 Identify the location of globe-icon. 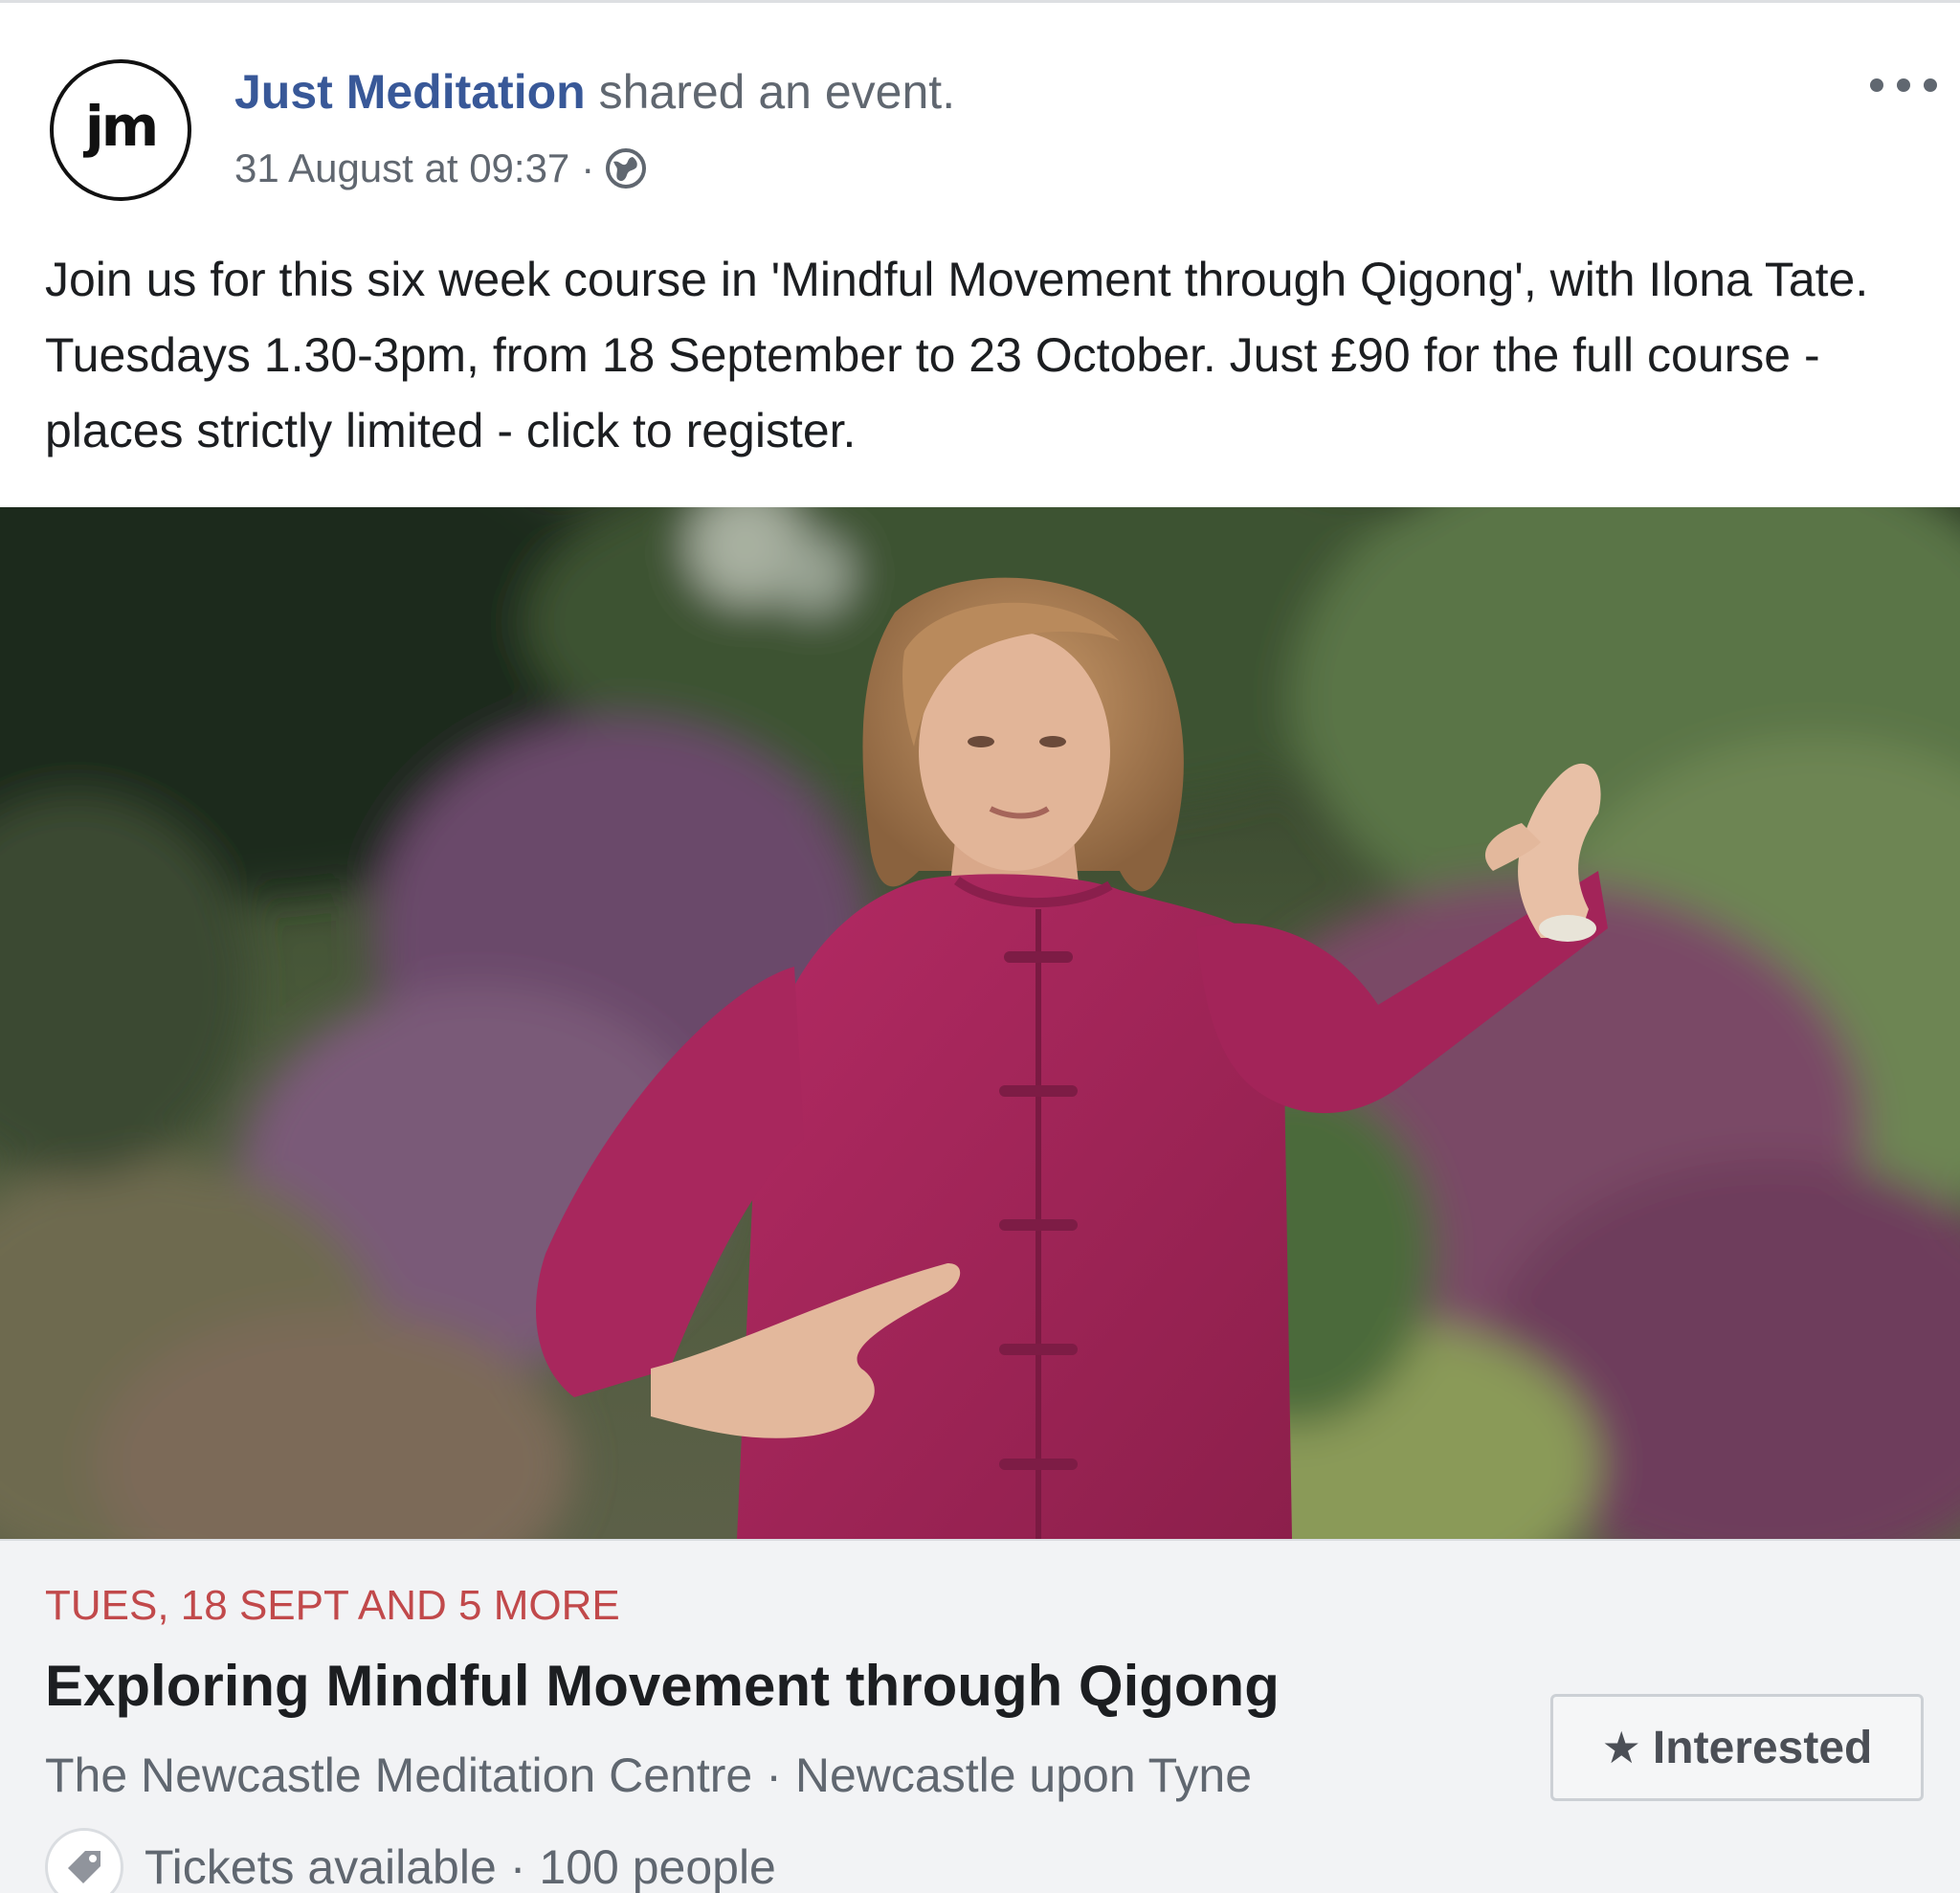
(626, 168).